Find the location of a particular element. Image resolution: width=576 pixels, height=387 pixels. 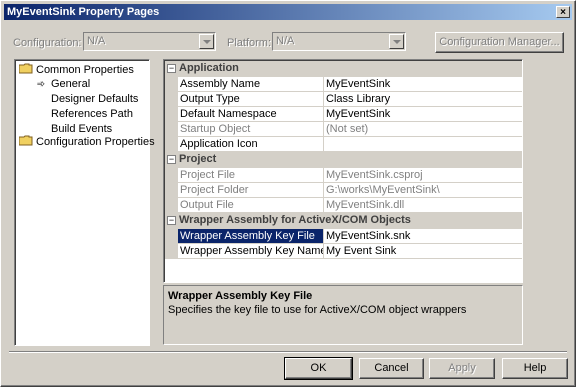

property-value: MyEventSink.dll is located at coordinates (423, 205).